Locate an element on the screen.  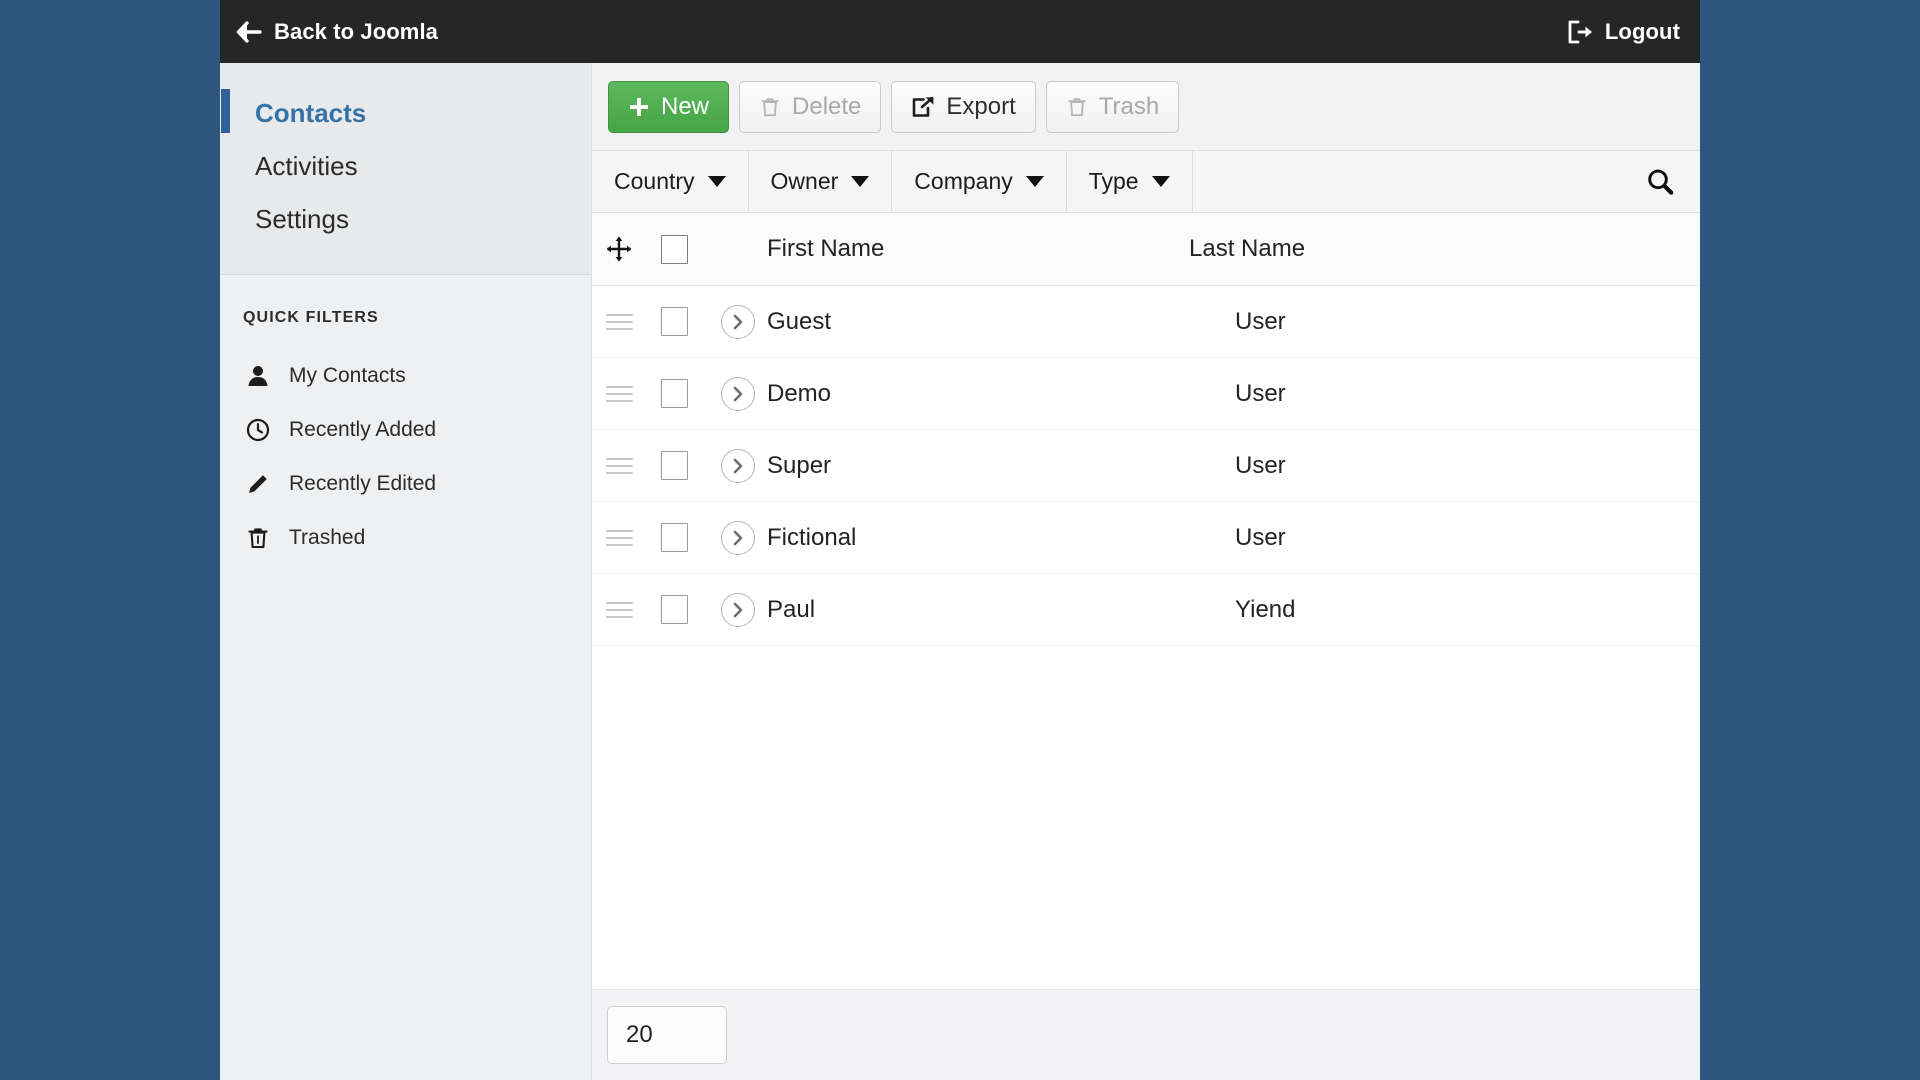
select-all-checkbox is located at coordinates (691, 249).